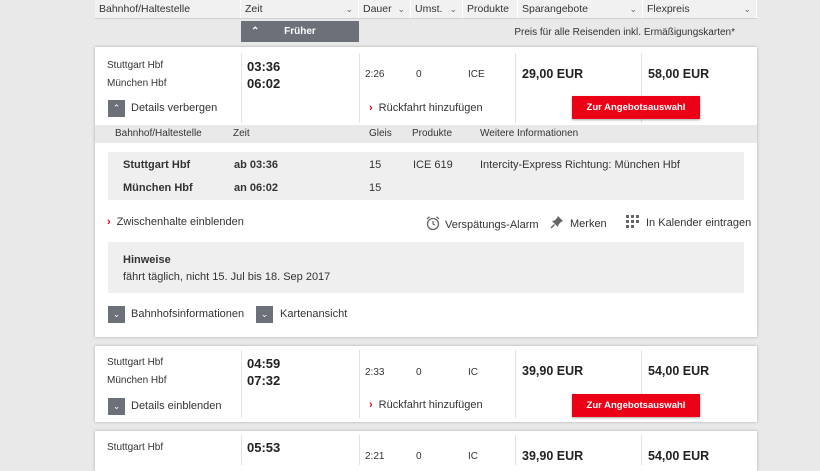 This screenshot has width=820, height=471. I want to click on calendar-button: In Kalender eintragen, so click(688, 222).